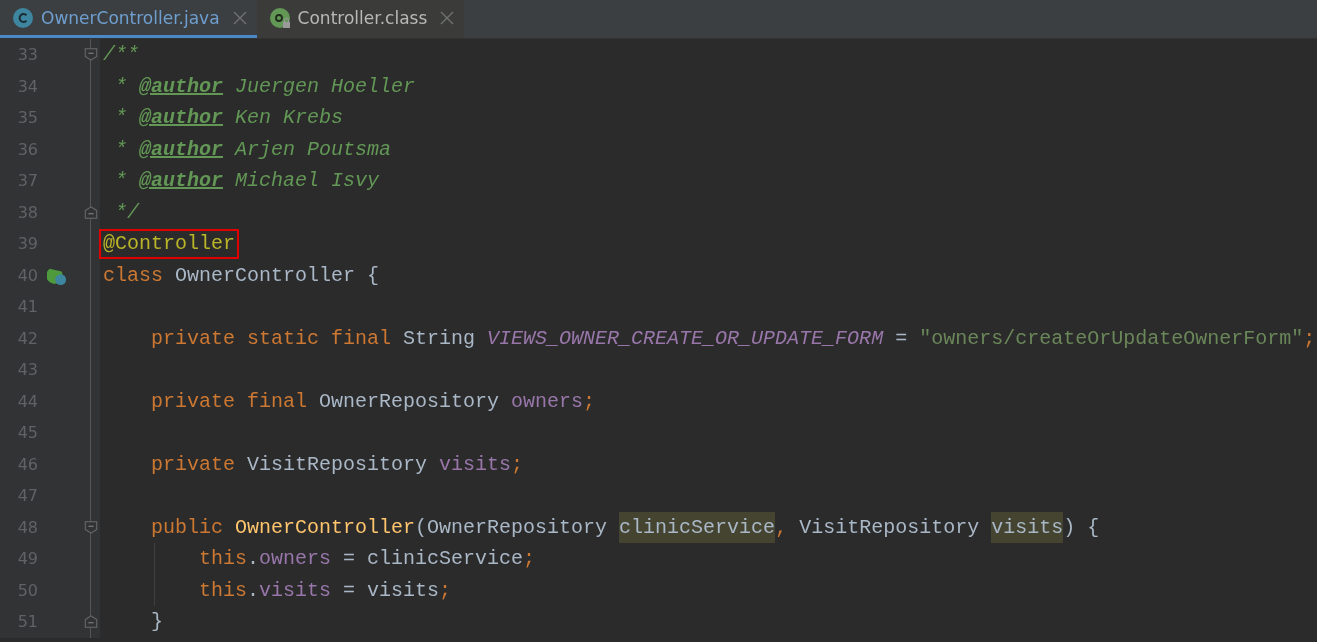 The height and width of the screenshot is (642, 1317). I want to click on code-comment: Arjen Poutsma, so click(312, 149).